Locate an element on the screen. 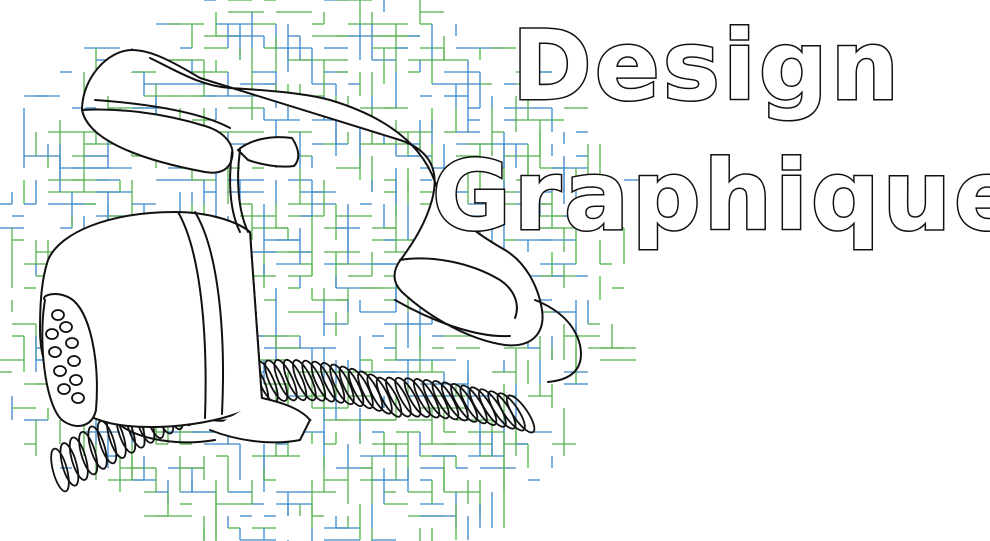 Image resolution: width=990 pixels, height=541 pixels. telephone-base is located at coordinates (175, 327).